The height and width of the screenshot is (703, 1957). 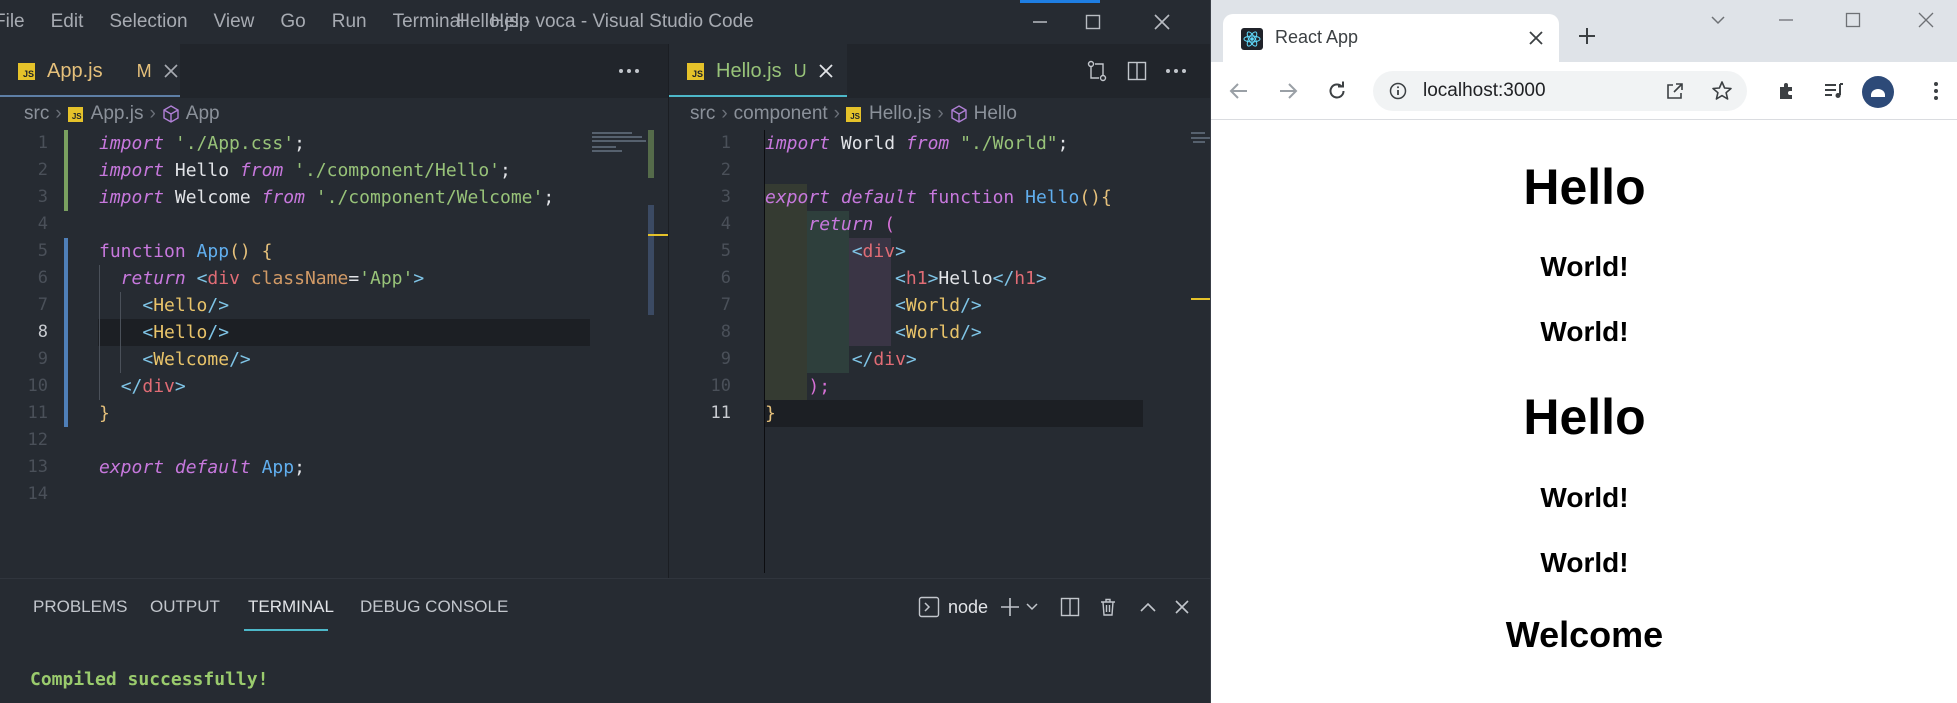 What do you see at coordinates (971, 278) in the screenshot?
I see `code-line: <h1>Hello</h1>` at bounding box center [971, 278].